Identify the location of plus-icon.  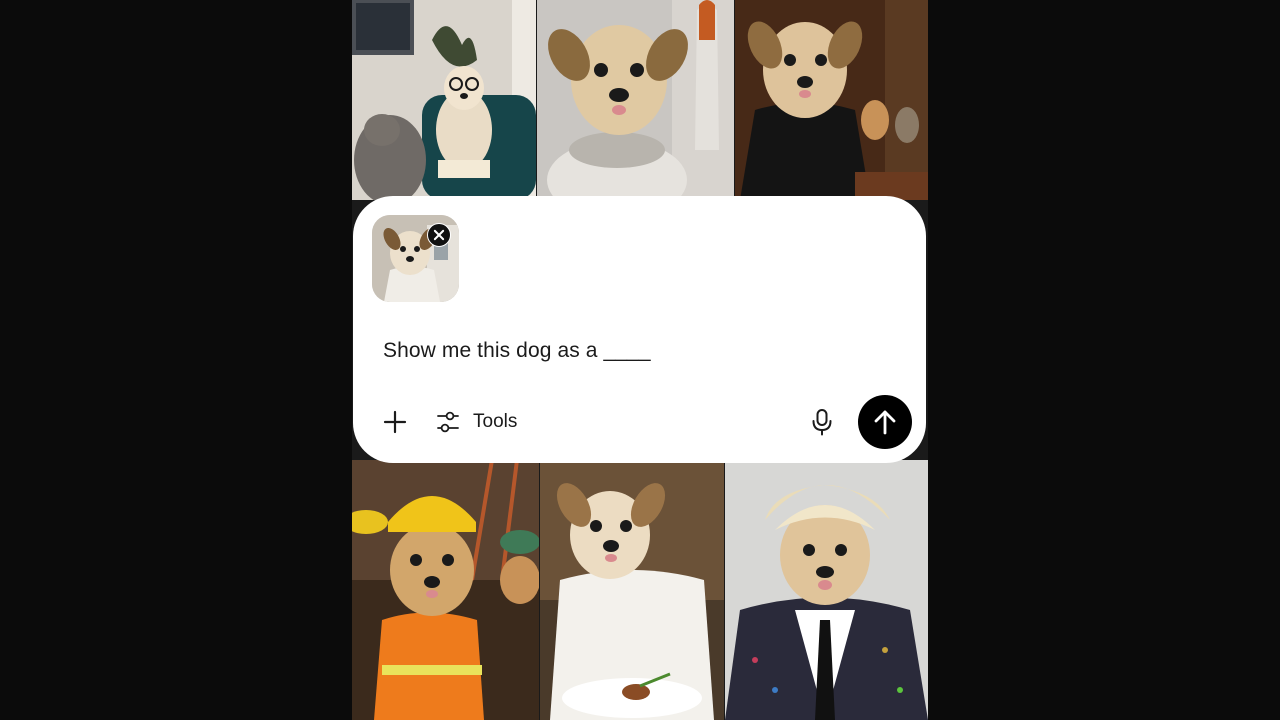
(395, 422).